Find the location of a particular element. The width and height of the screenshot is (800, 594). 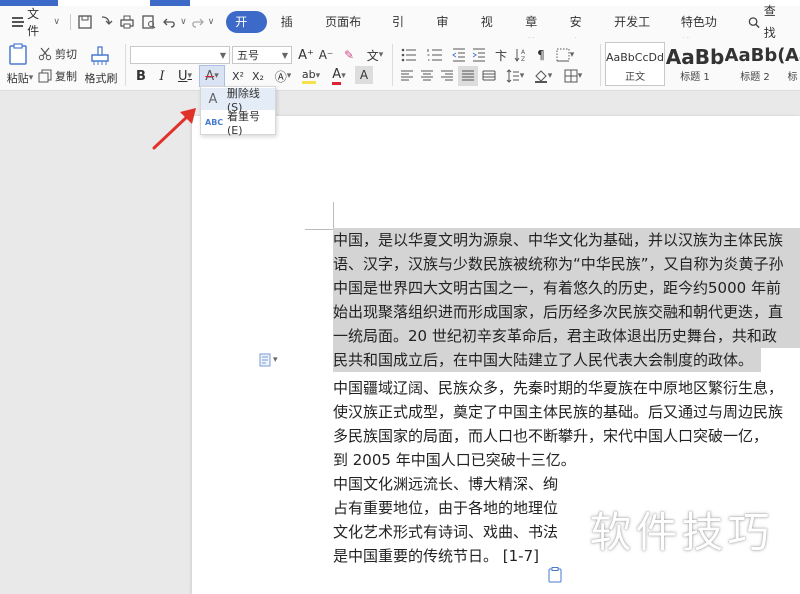

borders-menu-button: ▾ is located at coordinates (565, 55).